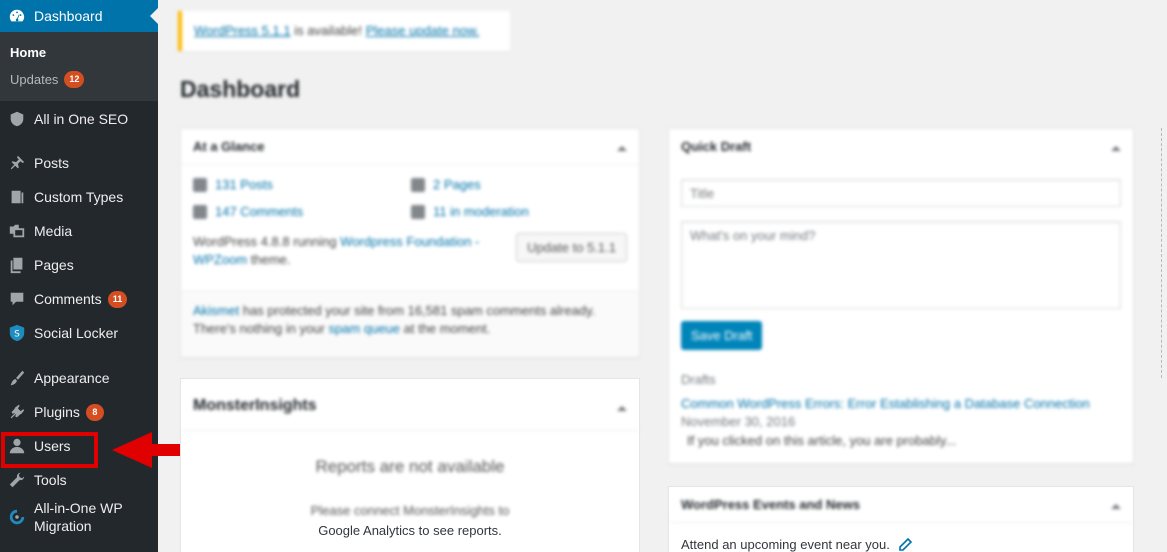 The width and height of the screenshot is (1167, 552). I want to click on wordpress-version-link: WordPress 5.1.1, so click(242, 30).